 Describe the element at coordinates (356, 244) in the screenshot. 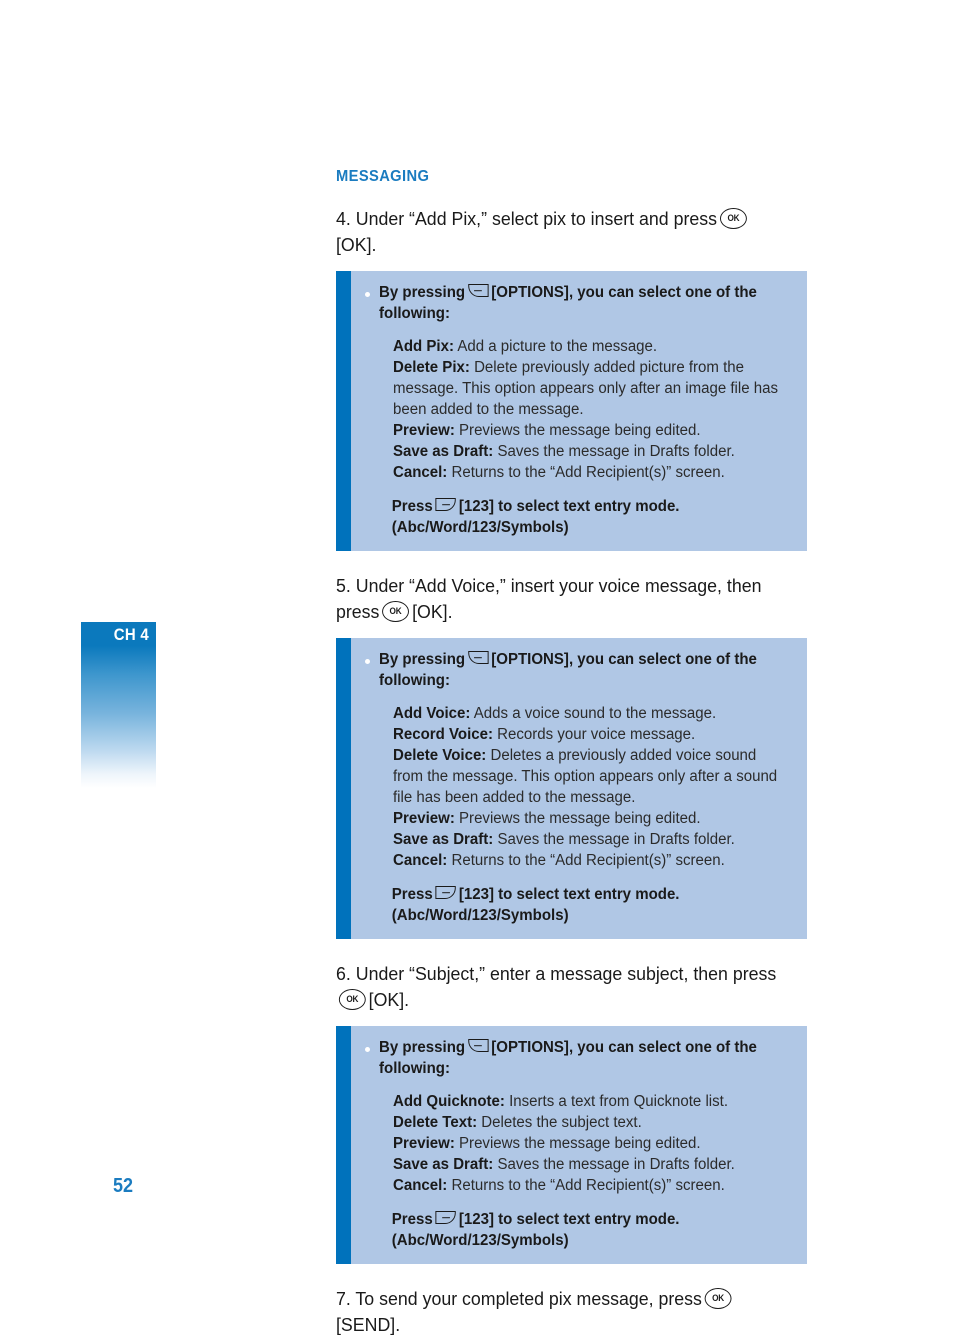

I see `step-4-text-after: [OK].` at that location.